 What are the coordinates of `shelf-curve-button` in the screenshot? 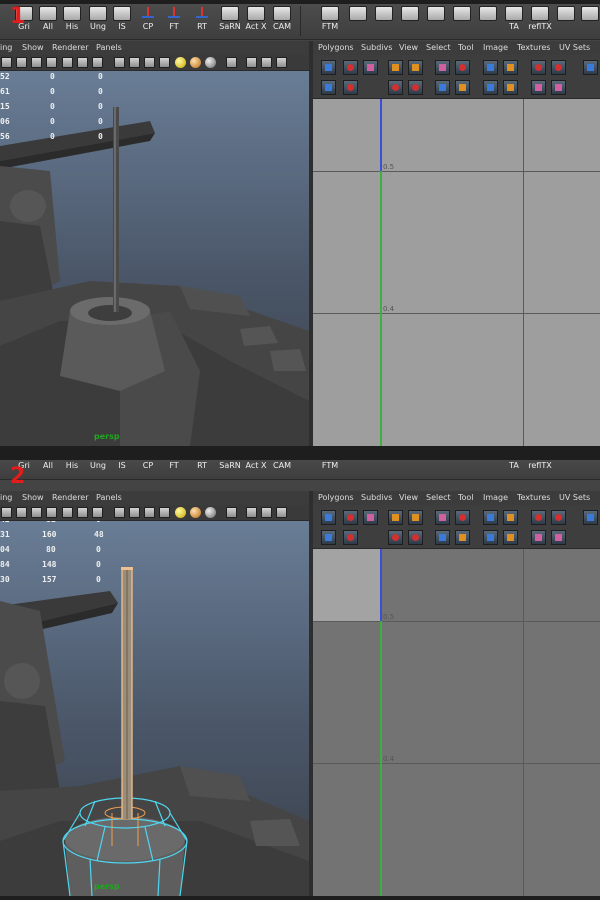 It's located at (384, 21).